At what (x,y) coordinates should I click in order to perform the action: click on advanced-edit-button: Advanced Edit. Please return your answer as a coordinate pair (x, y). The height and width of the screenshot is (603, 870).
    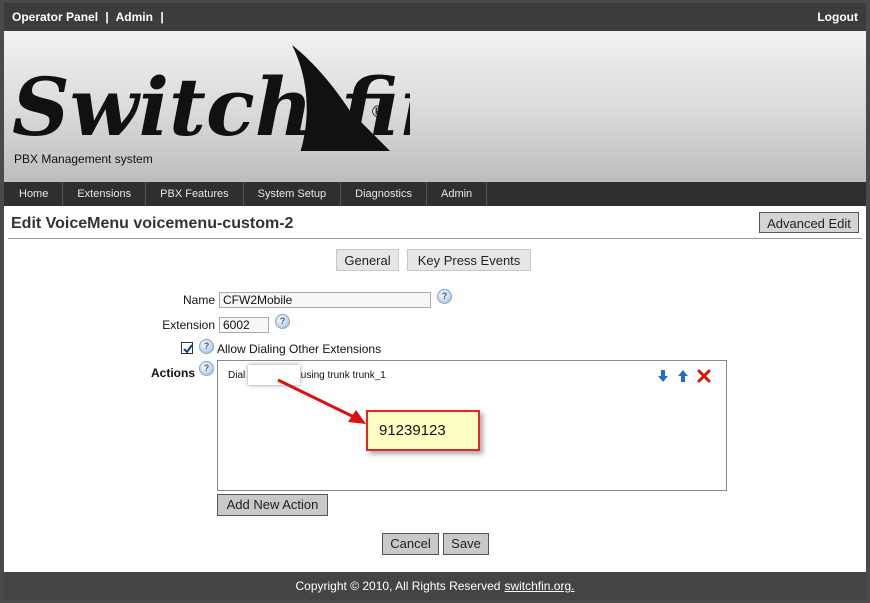
    Looking at the image, I should click on (809, 222).